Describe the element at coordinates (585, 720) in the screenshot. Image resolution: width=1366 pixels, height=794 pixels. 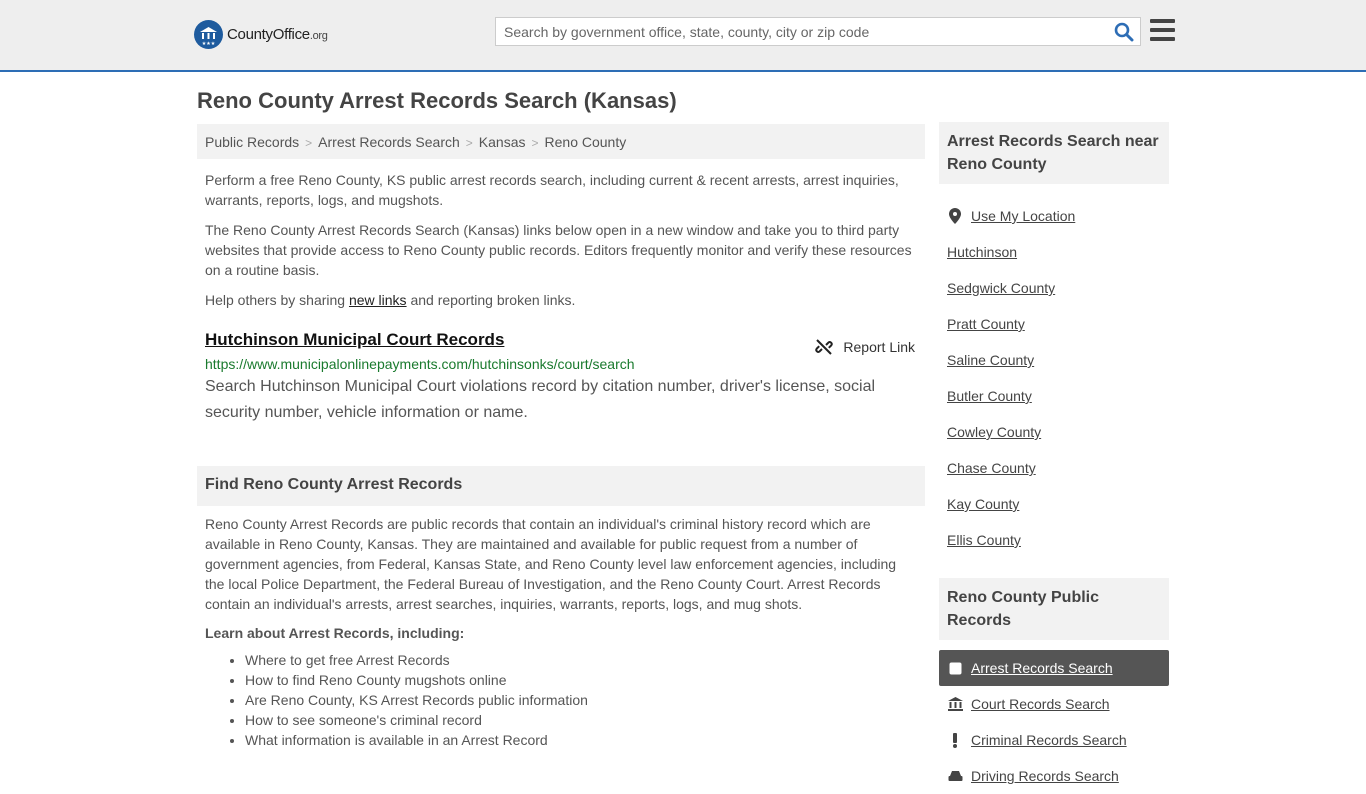
I see `learn-item: How to see someone's criminal record` at that location.